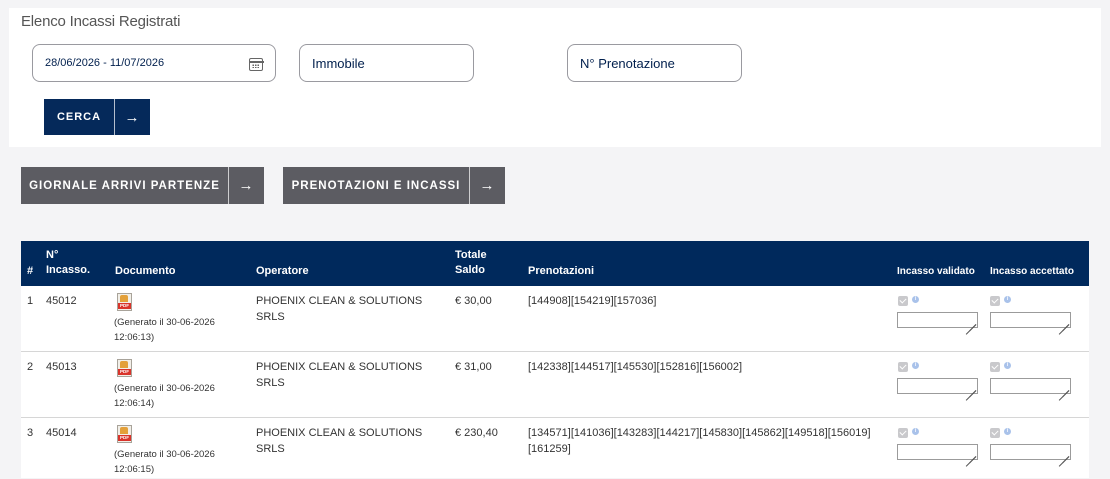 The height and width of the screenshot is (479, 1110). Describe the element at coordinates (145, 271) in the screenshot. I see `col-documento: Documento` at that location.